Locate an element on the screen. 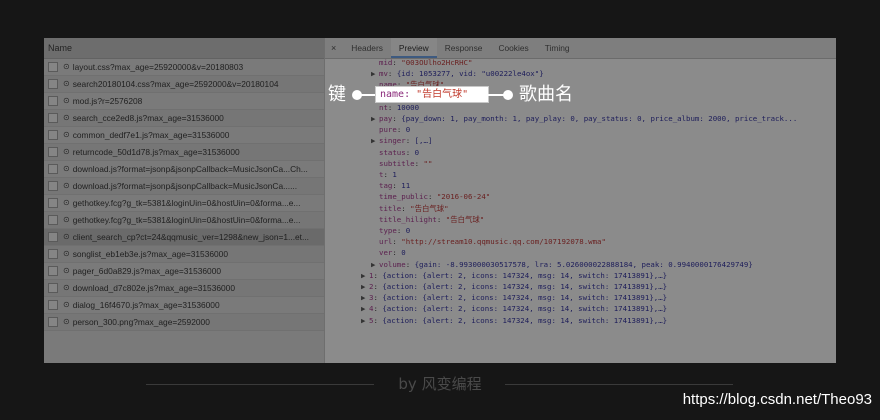  json-key: subtitle is located at coordinates (397, 163).